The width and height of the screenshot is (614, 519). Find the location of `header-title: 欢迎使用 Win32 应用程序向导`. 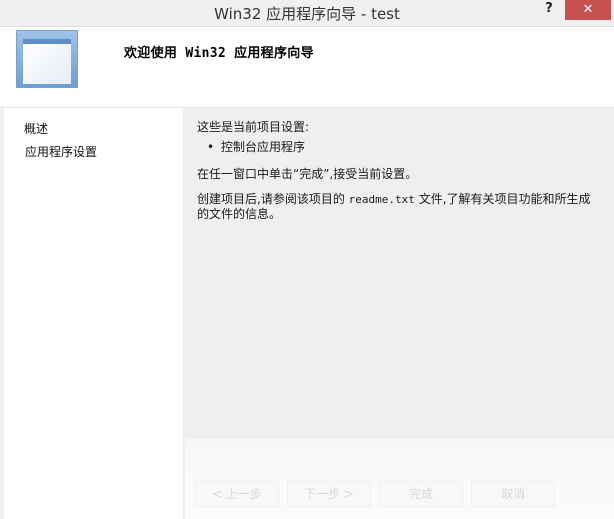

header-title: 欢迎使用 Win32 应用程序向导 is located at coordinates (219, 53).